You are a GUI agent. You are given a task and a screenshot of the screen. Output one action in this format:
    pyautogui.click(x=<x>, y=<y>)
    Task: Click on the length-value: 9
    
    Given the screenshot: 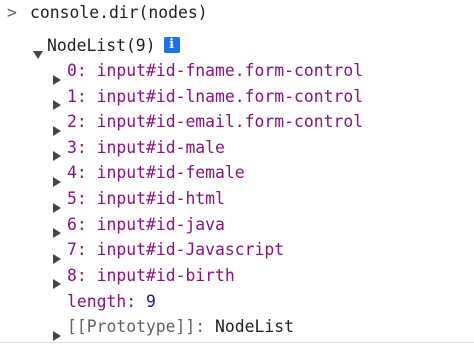 What is the action you would take?
    pyautogui.click(x=150, y=301)
    